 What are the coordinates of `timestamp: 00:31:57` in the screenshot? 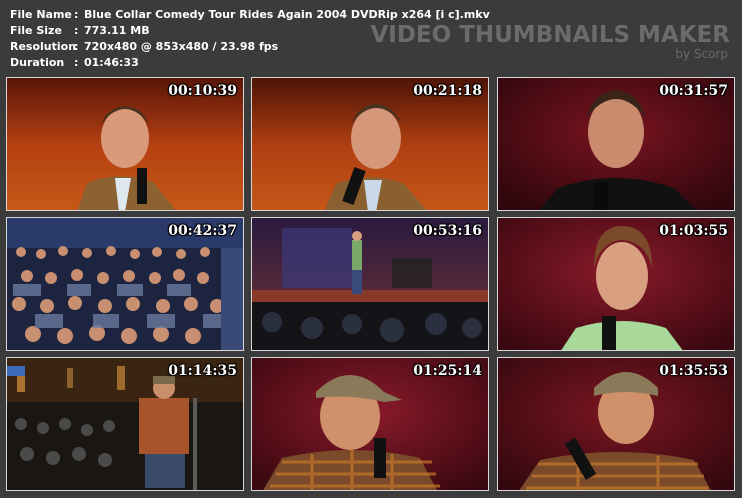 It's located at (693, 91).